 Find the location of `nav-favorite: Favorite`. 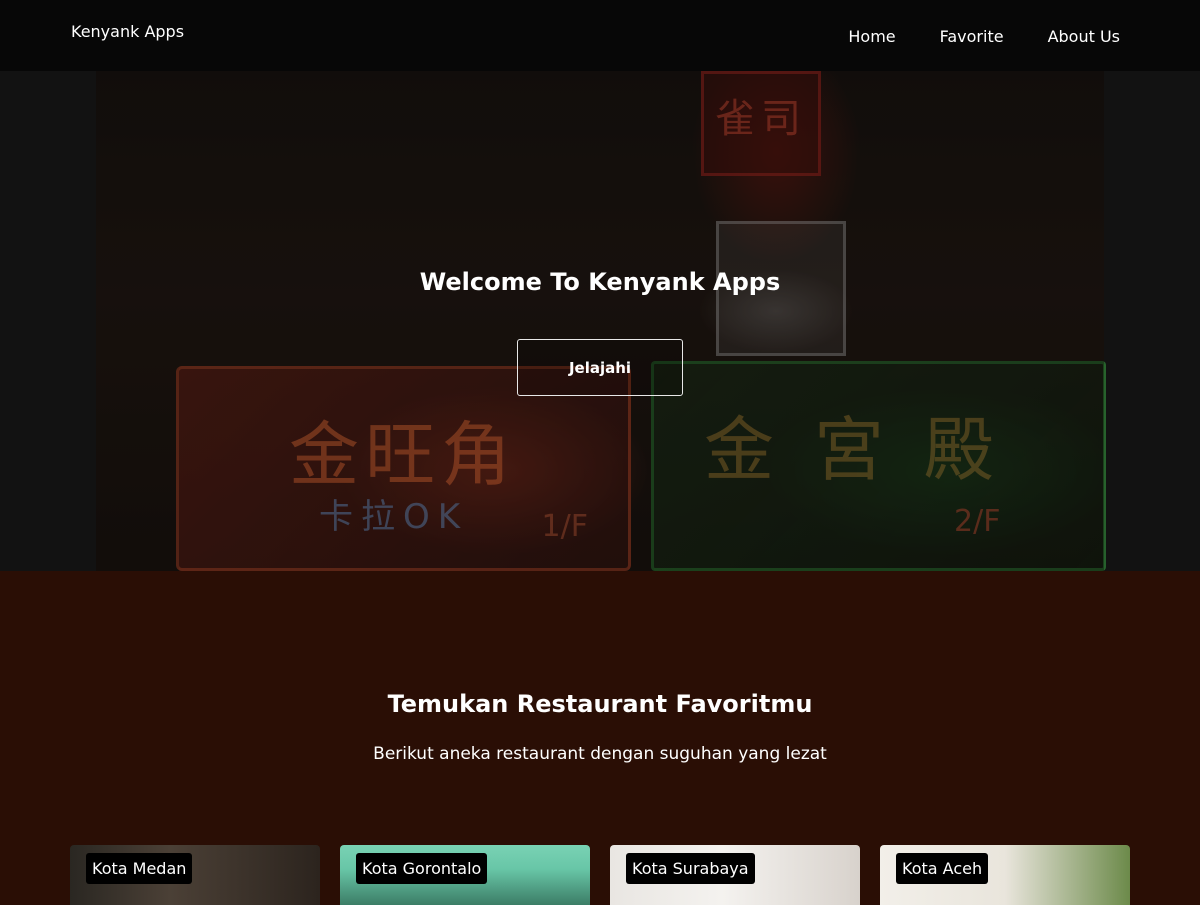

nav-favorite: Favorite is located at coordinates (972, 36).